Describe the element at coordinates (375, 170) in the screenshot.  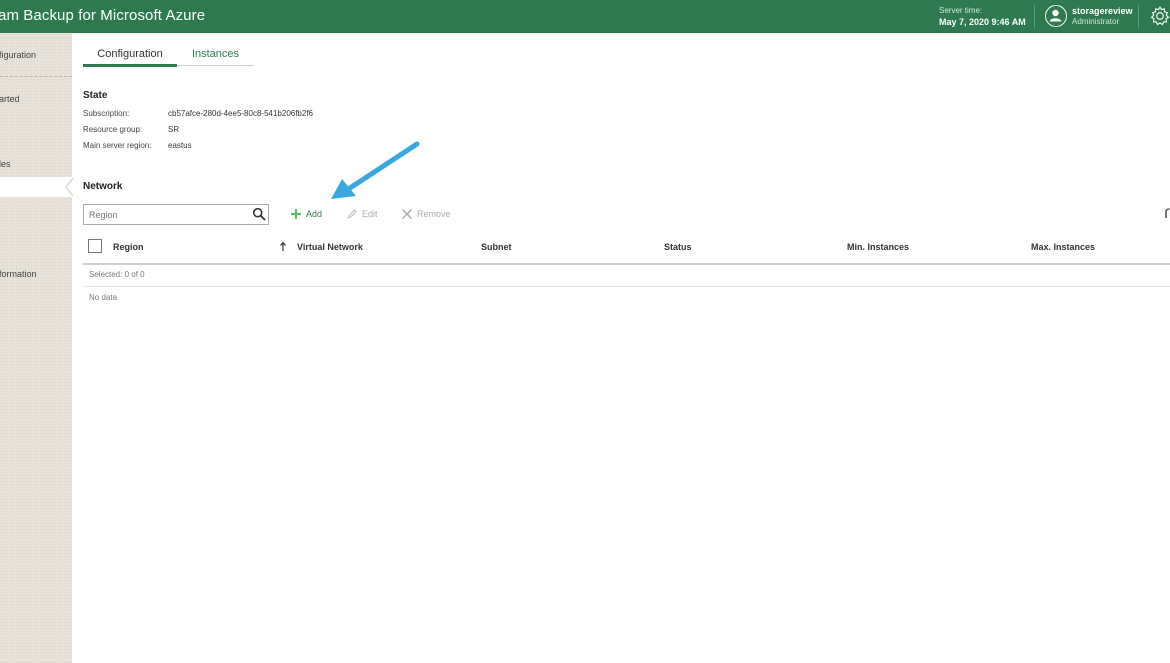
I see `annotation-arrow-icon` at that location.